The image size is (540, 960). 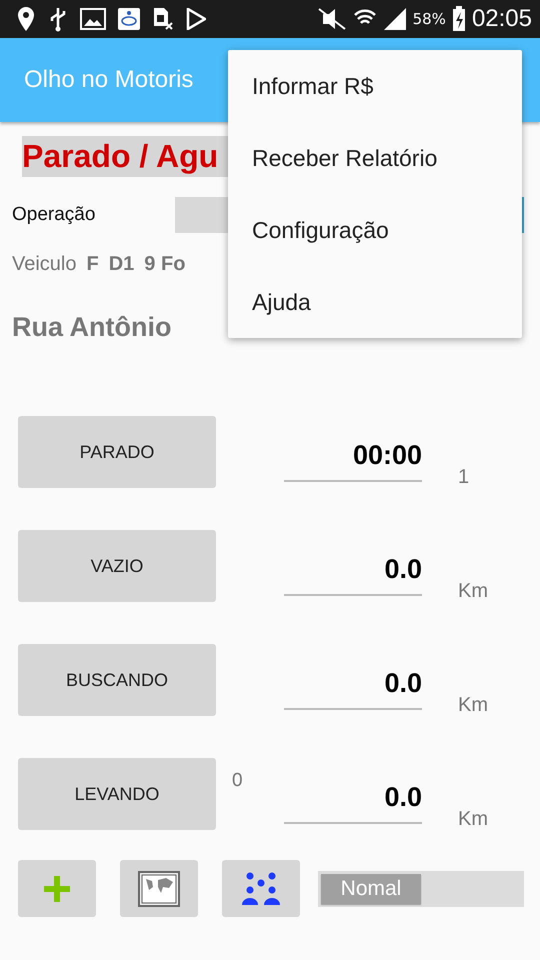 What do you see at coordinates (93, 19) in the screenshot?
I see `image-icon` at bounding box center [93, 19].